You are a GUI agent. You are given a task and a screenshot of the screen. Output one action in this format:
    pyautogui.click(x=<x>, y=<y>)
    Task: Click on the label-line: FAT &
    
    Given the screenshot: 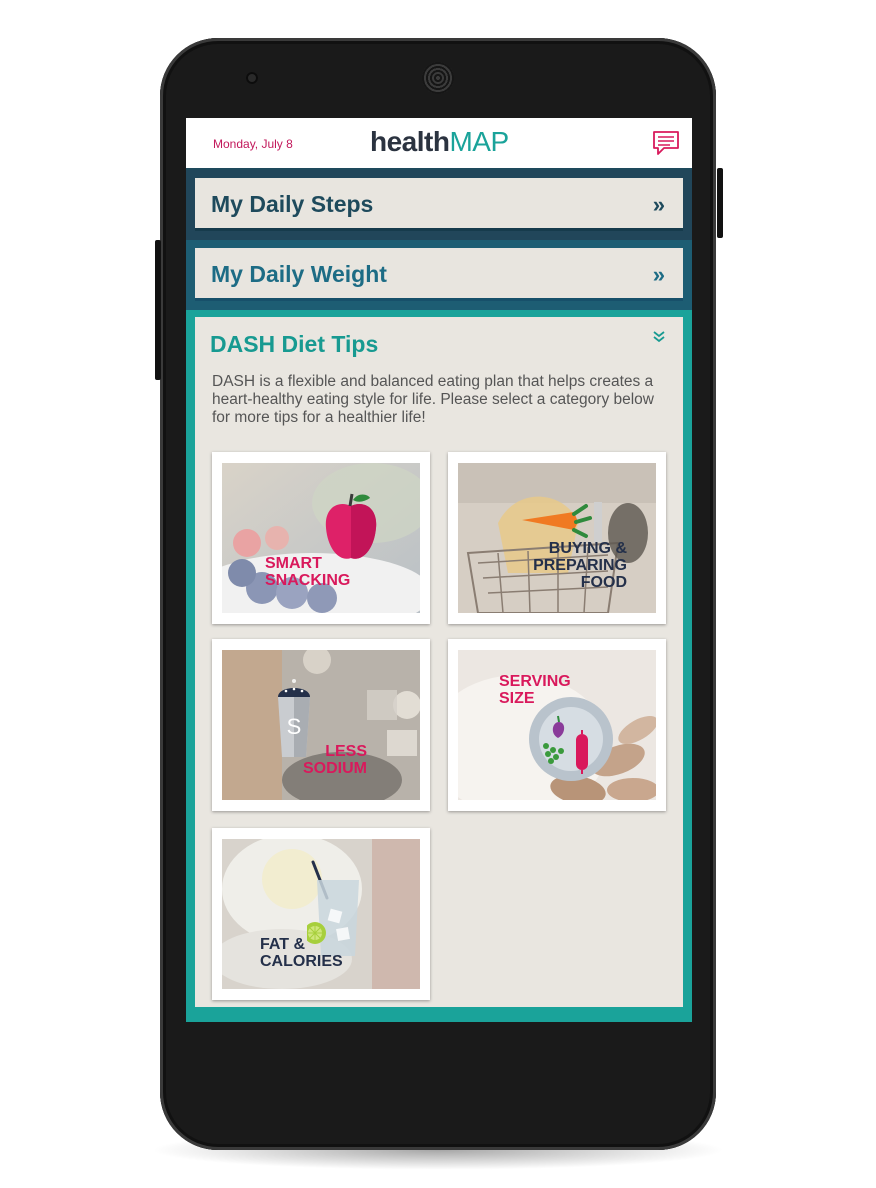 What is the action you would take?
    pyautogui.click(x=283, y=944)
    